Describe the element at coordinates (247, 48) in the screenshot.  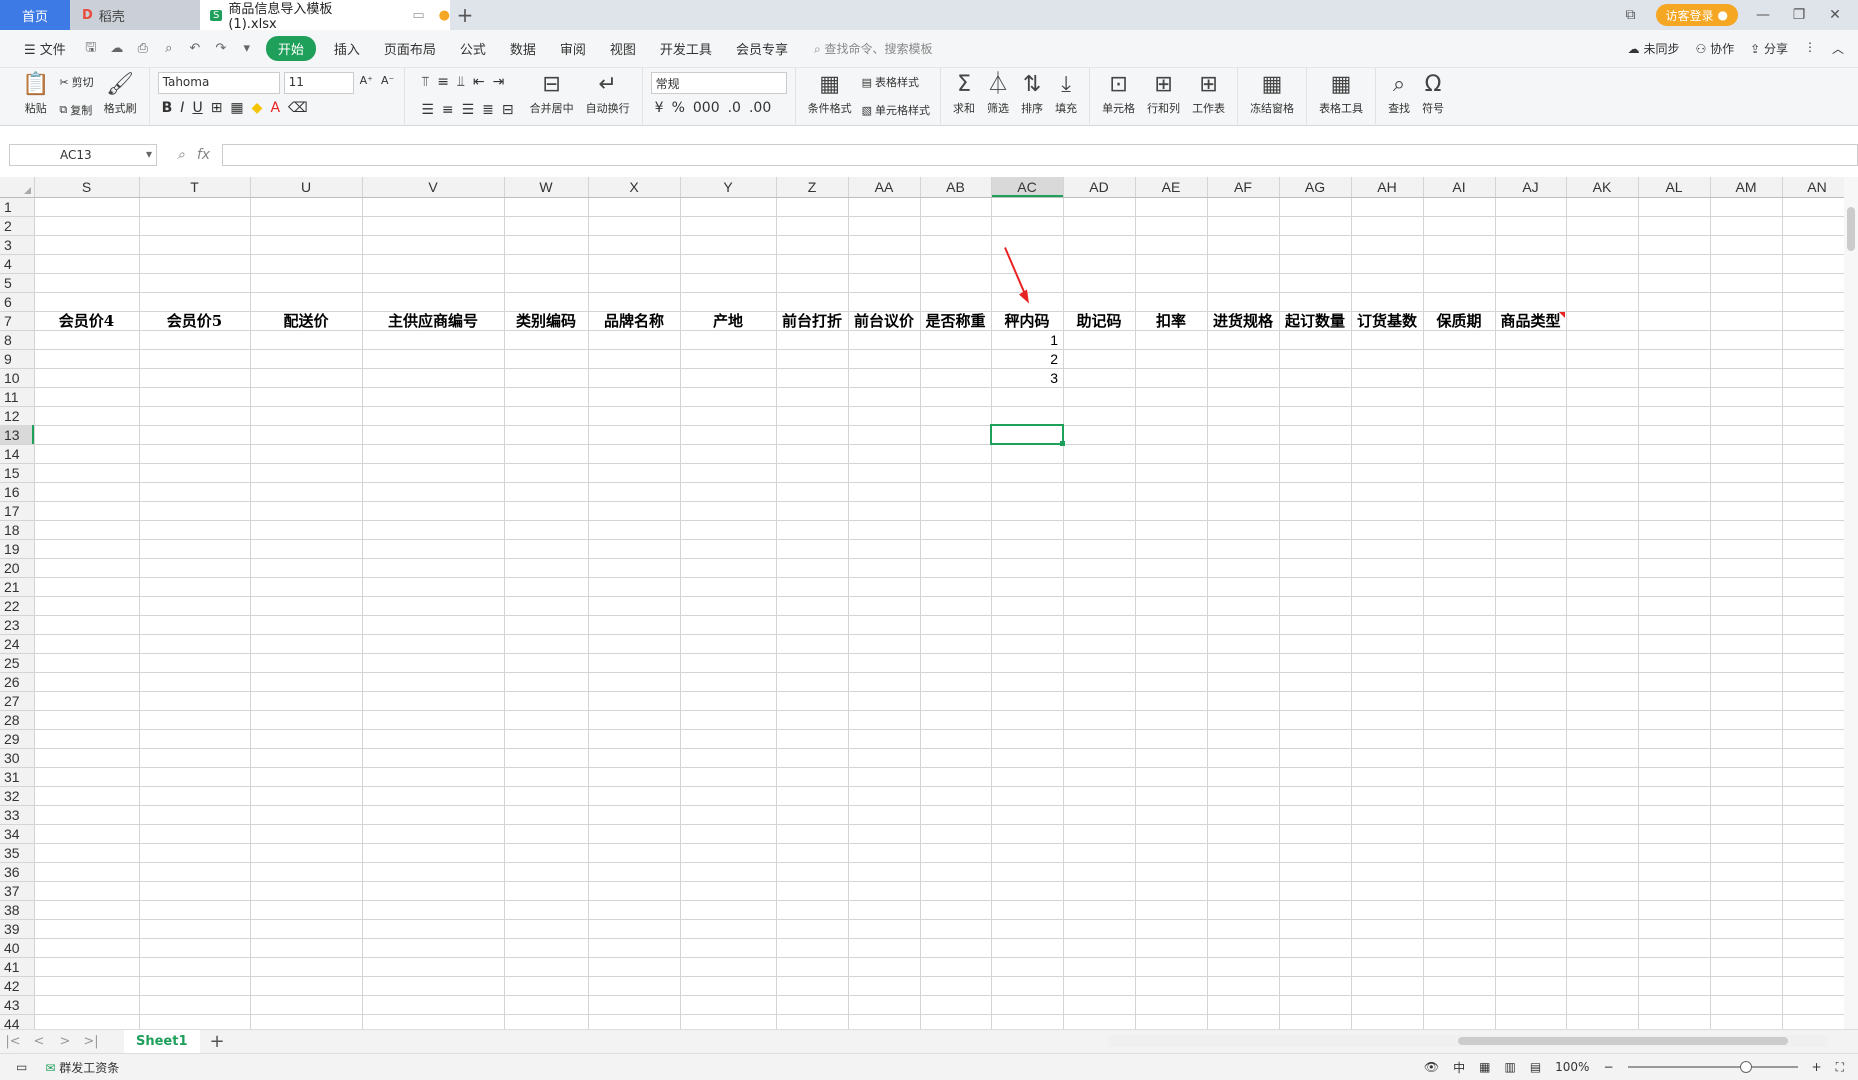
I see `quick-access-dropdown-icon: ▾` at that location.